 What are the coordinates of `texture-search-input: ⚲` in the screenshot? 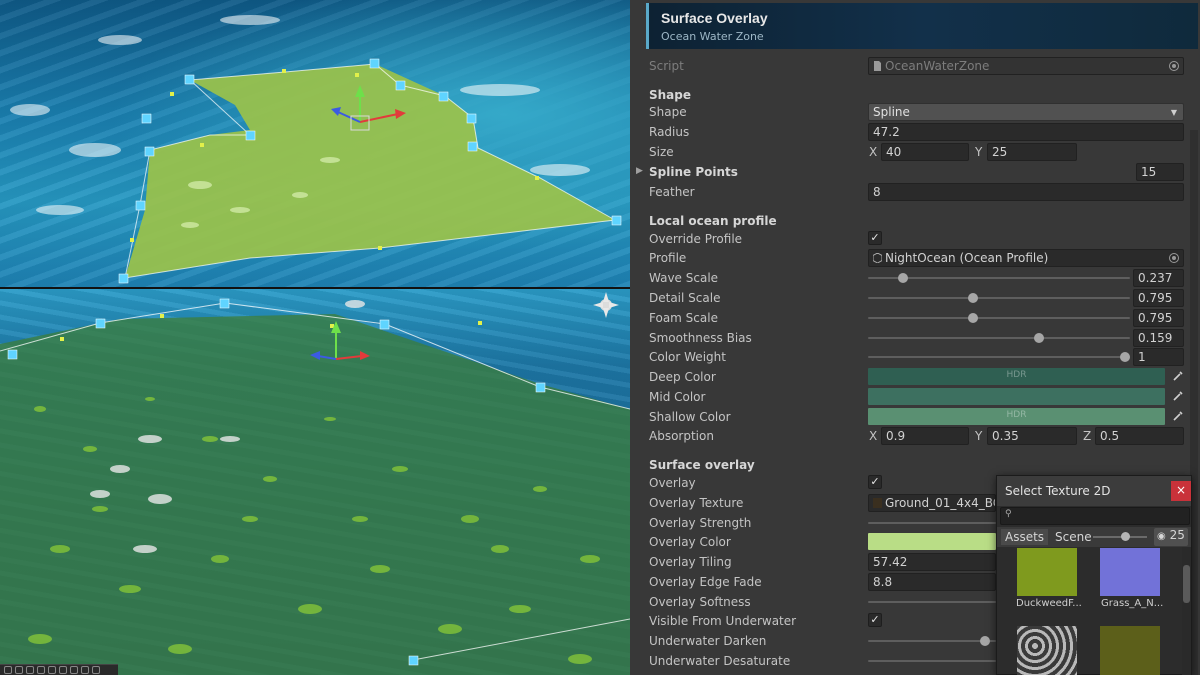 It's located at (1095, 516).